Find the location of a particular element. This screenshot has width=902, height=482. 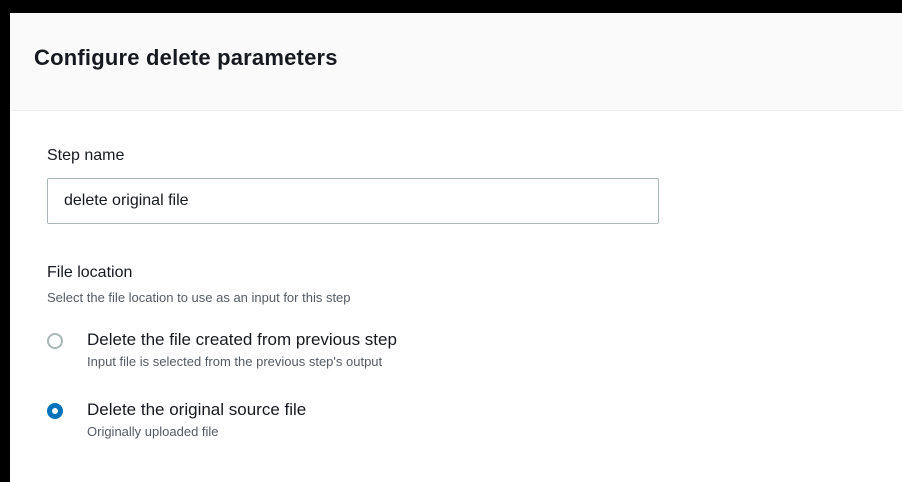

radio-button-checked is located at coordinates (55, 411).